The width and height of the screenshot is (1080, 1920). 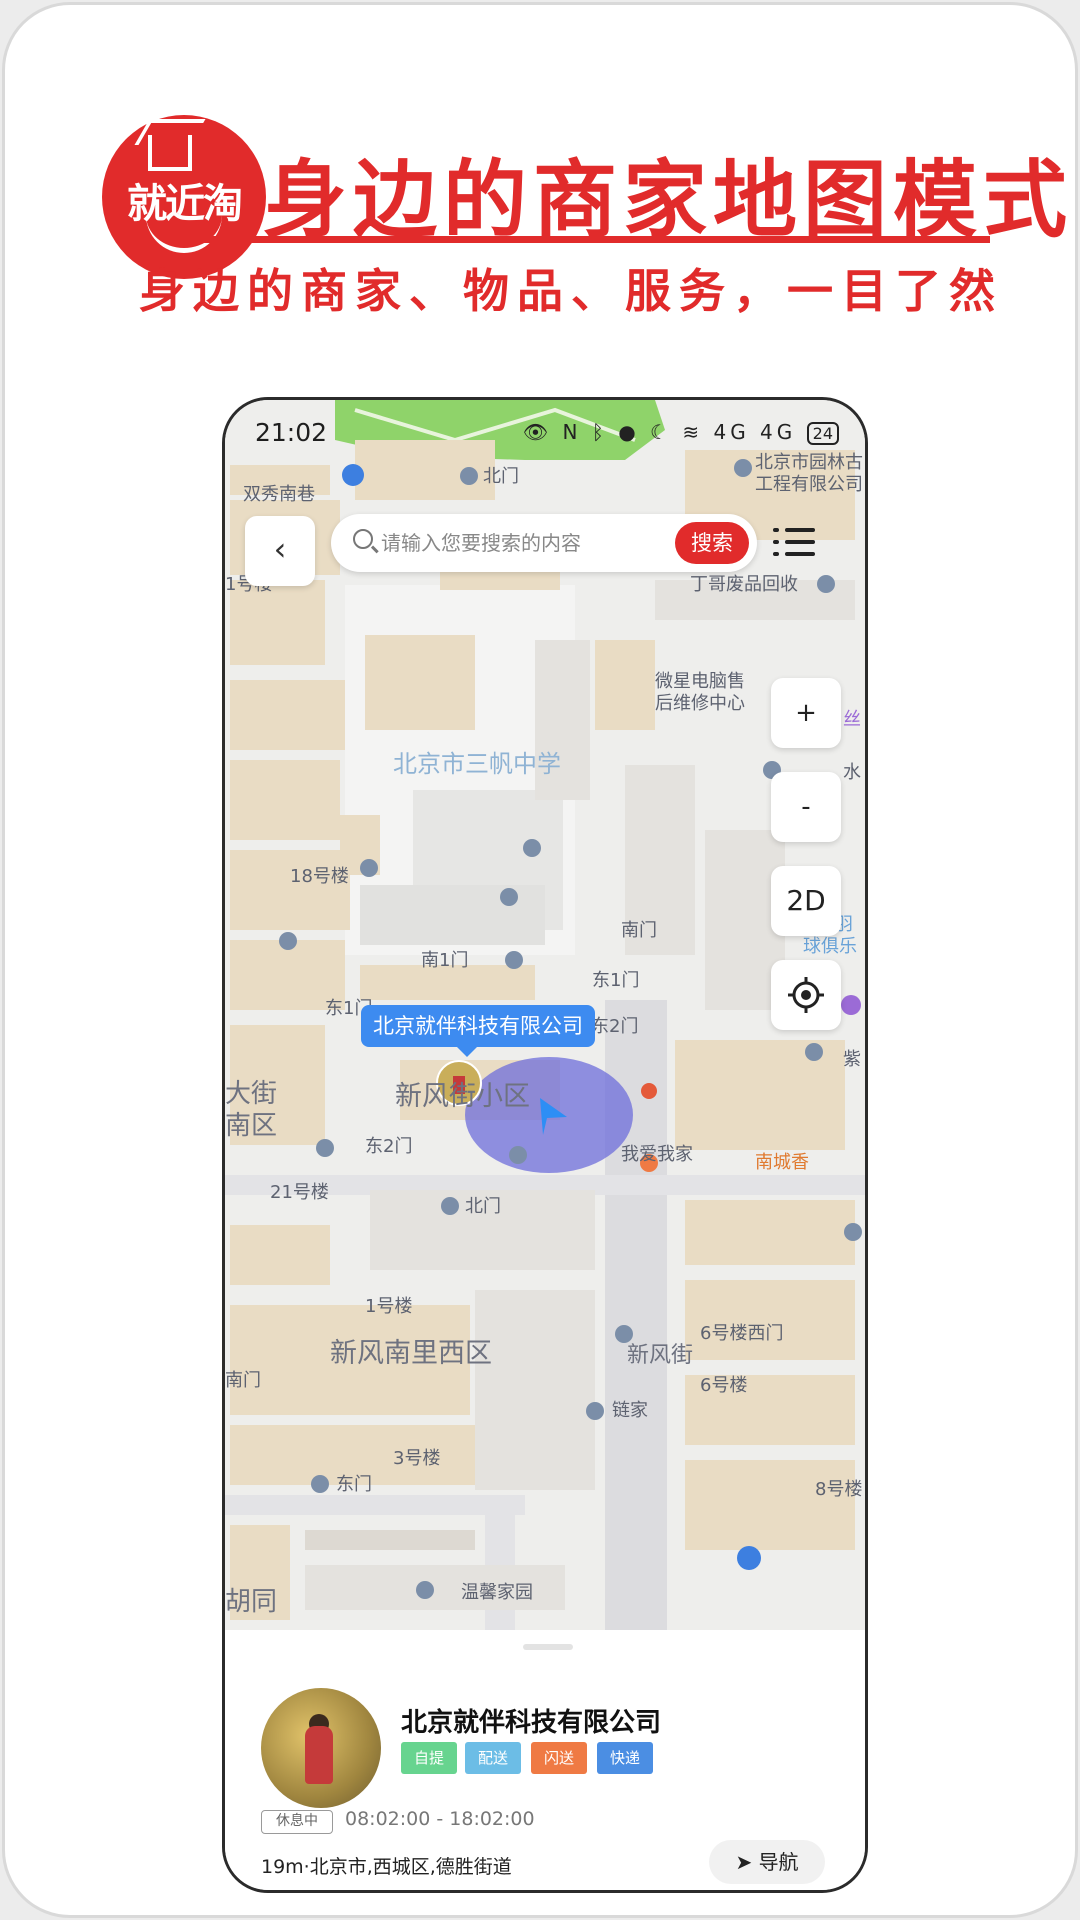 I want to click on map-label: 胡同, so click(x=251, y=1602).